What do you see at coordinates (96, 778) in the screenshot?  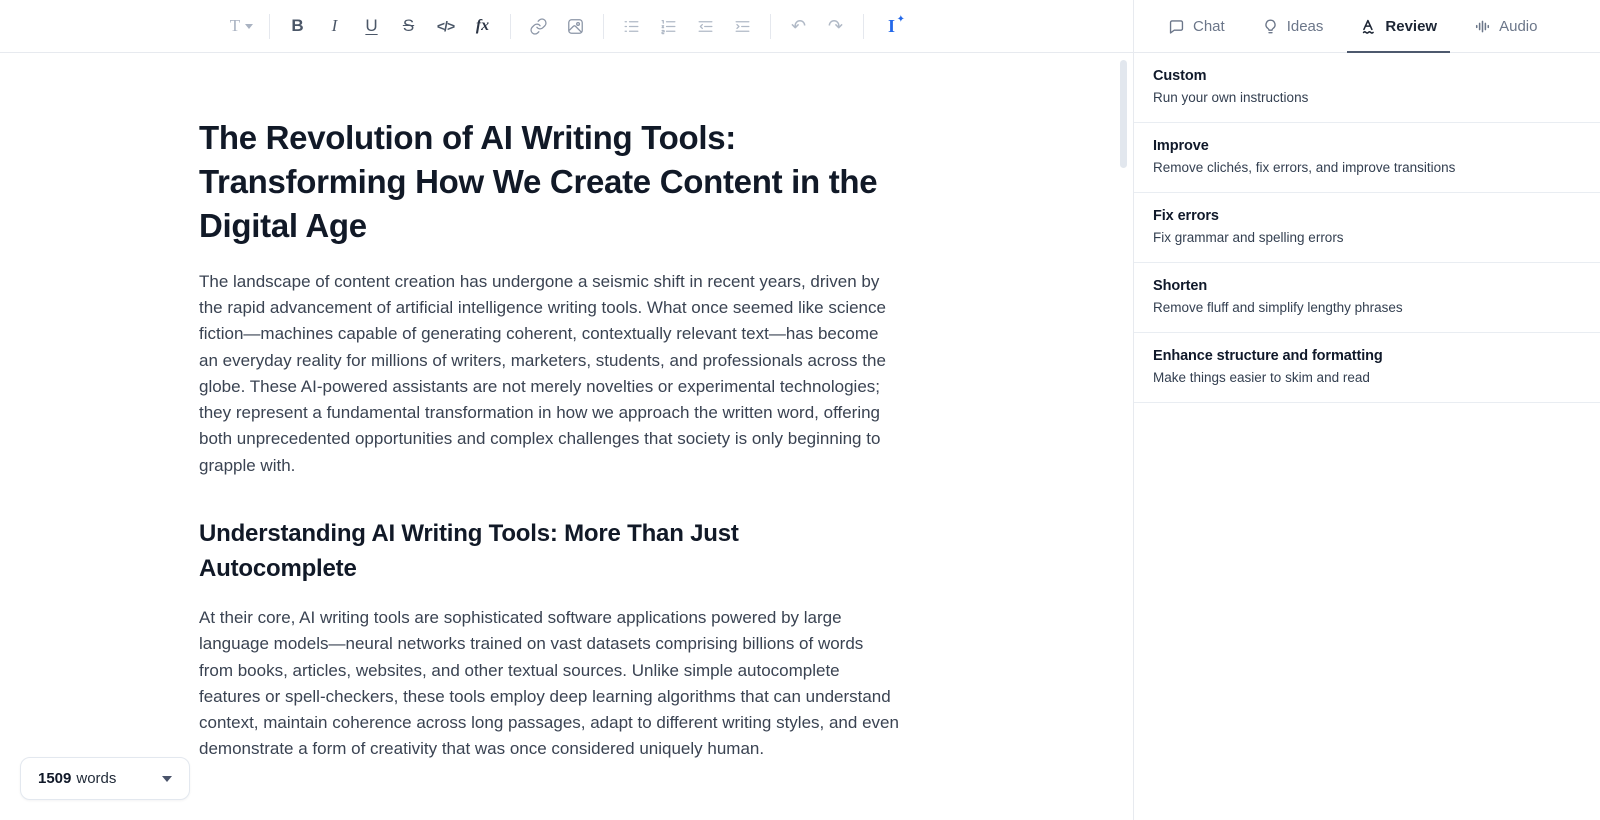 I see `word-count-label: words` at bounding box center [96, 778].